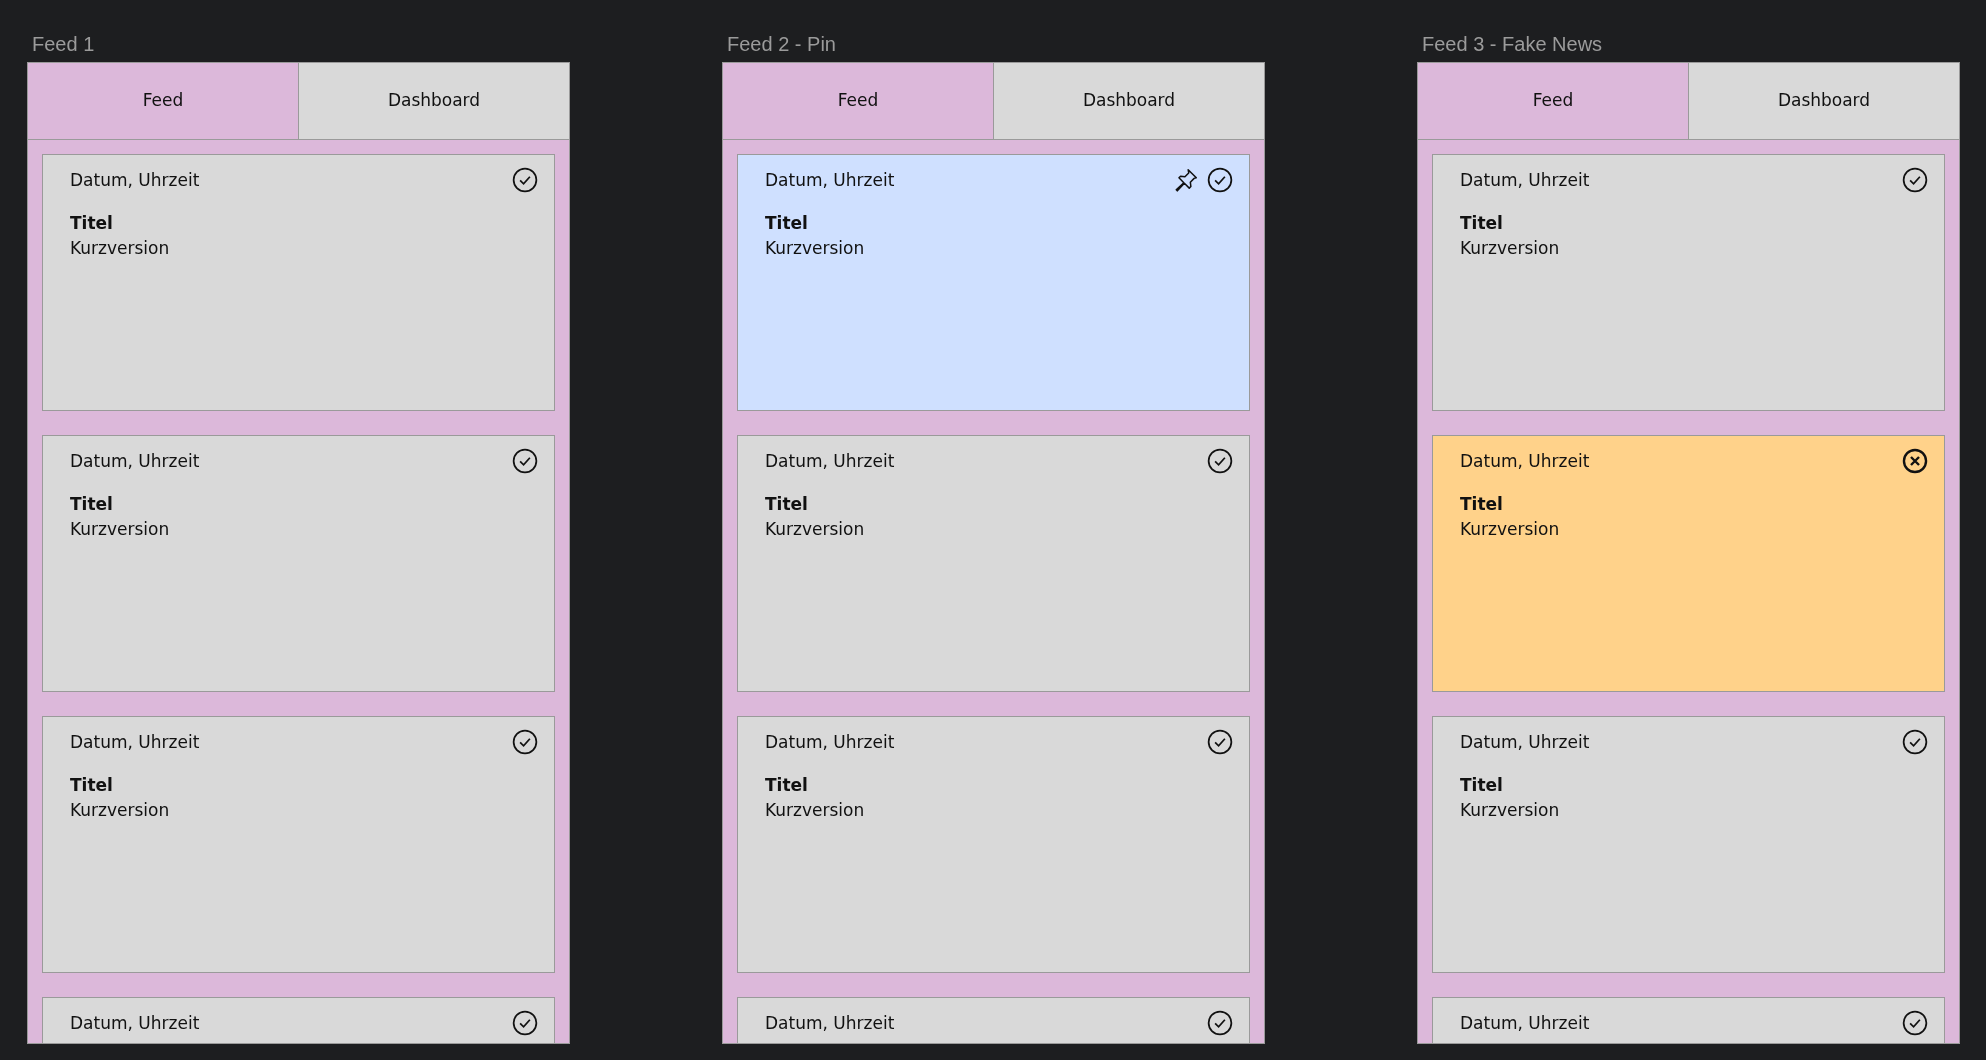 This screenshot has width=1986, height=1060. I want to click on x-circle-icon, so click(1915, 461).